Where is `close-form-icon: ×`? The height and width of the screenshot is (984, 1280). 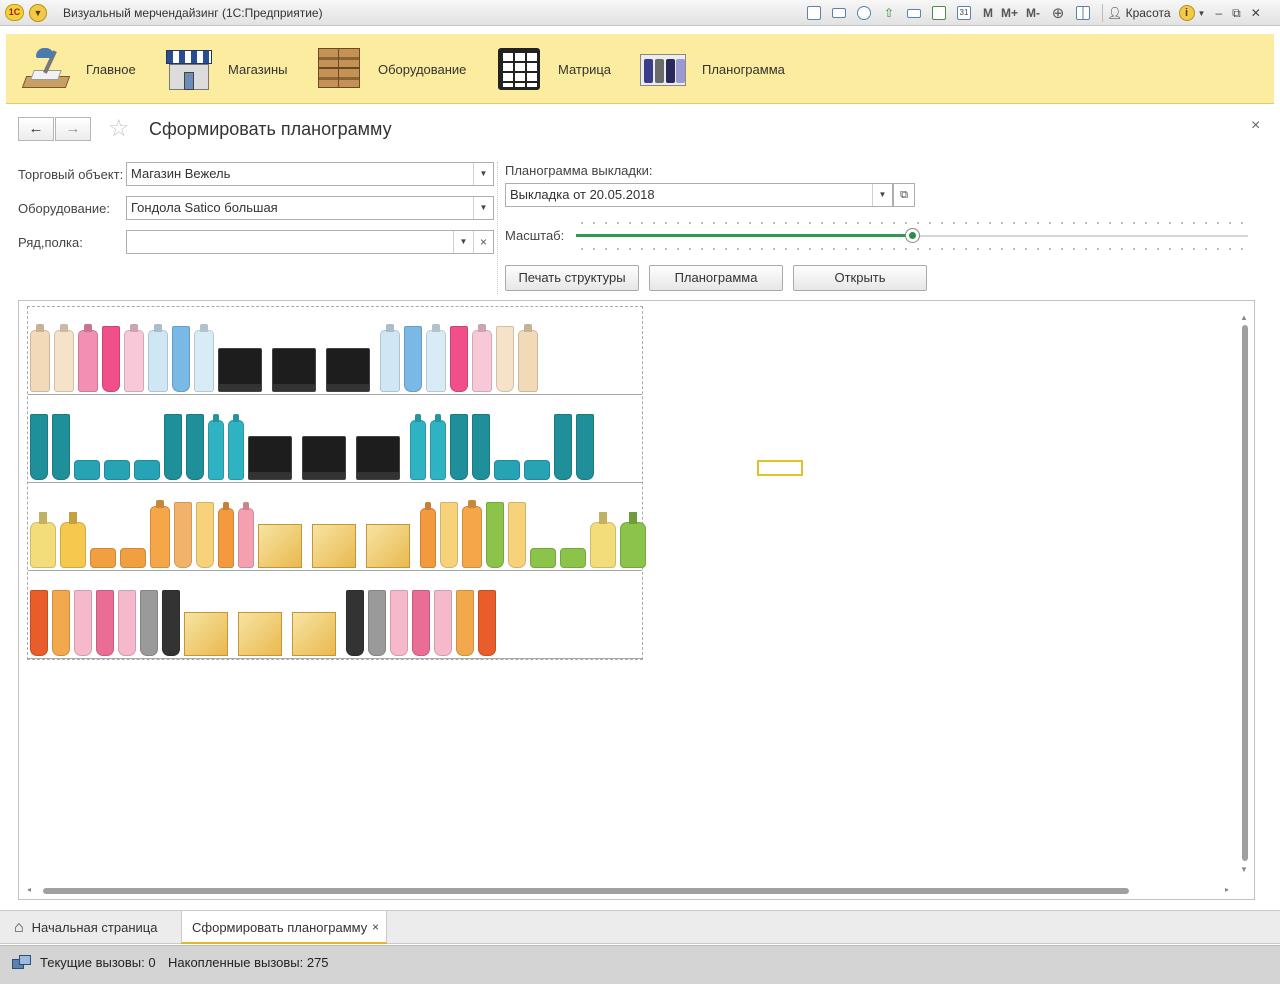
close-form-icon: × is located at coordinates (1255, 126).